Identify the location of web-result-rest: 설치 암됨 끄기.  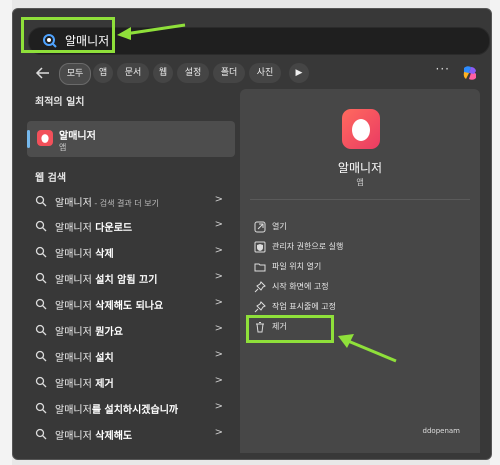
(124, 280).